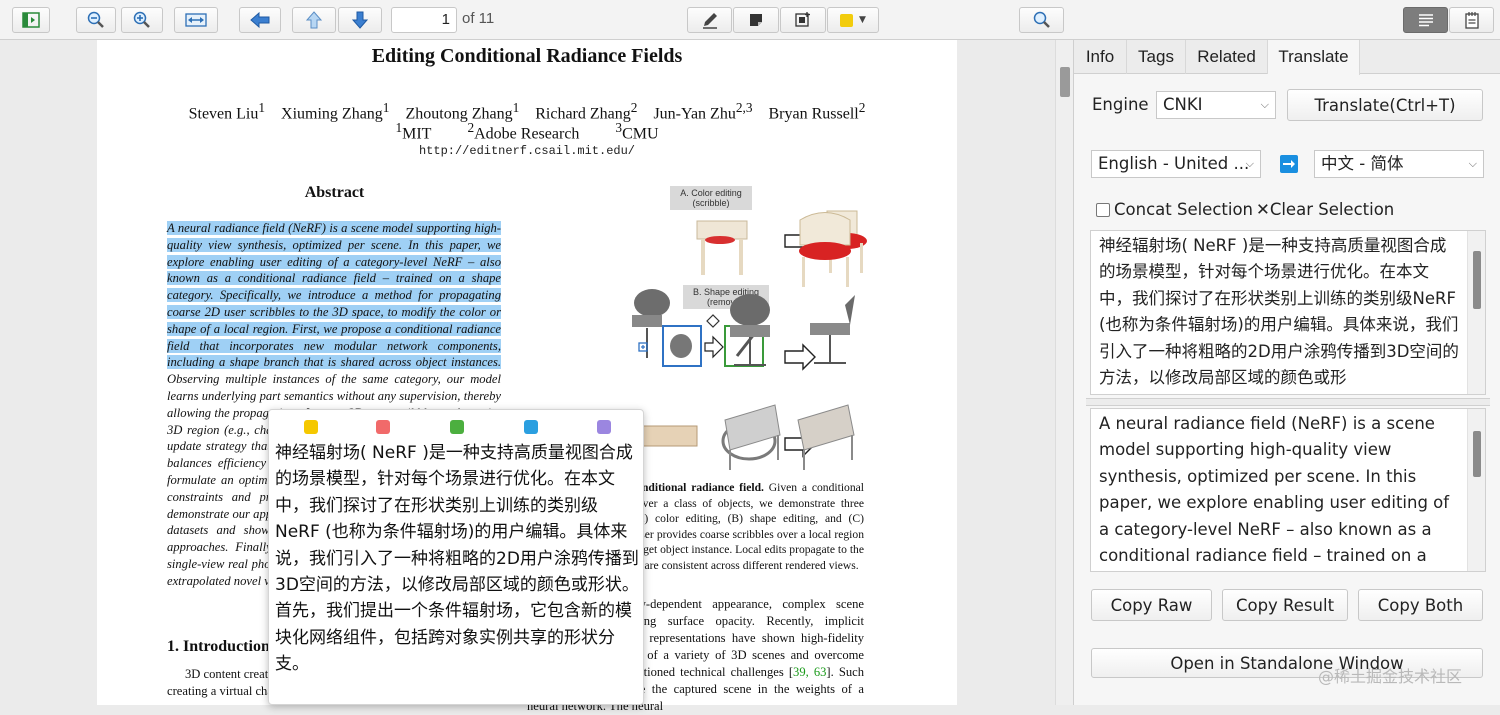  I want to click on sidebar-toggle-icon, so click(31, 20).